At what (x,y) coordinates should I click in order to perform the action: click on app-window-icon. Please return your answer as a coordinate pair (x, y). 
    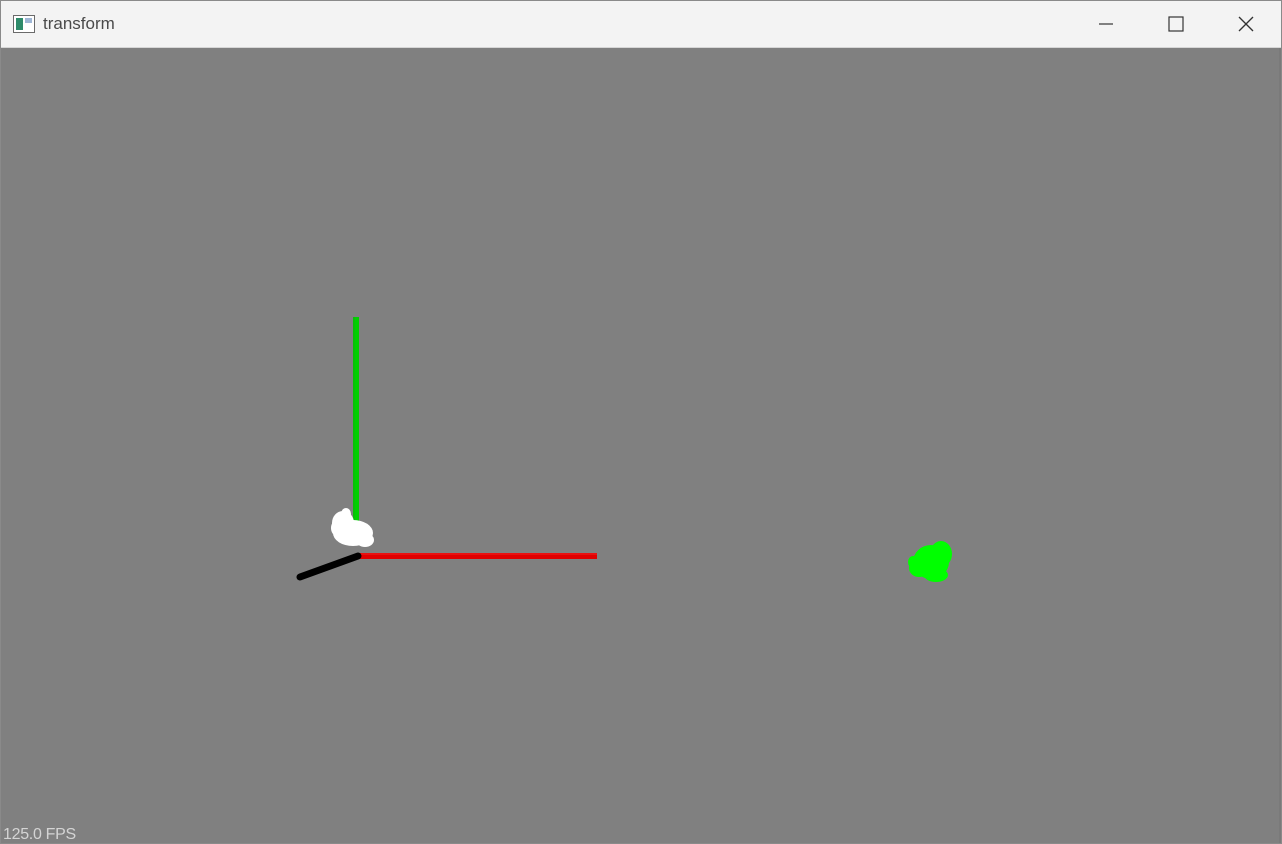
    Looking at the image, I should click on (24, 24).